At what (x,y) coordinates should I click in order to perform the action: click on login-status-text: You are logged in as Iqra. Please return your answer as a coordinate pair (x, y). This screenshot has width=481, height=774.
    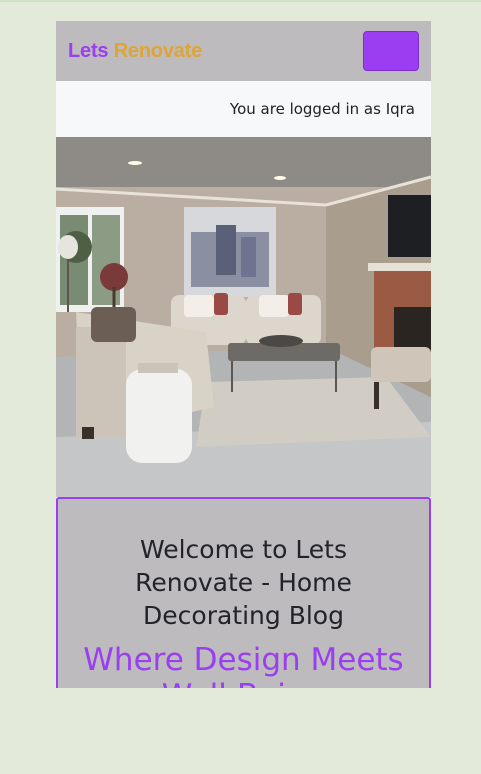
    Looking at the image, I should click on (322, 109).